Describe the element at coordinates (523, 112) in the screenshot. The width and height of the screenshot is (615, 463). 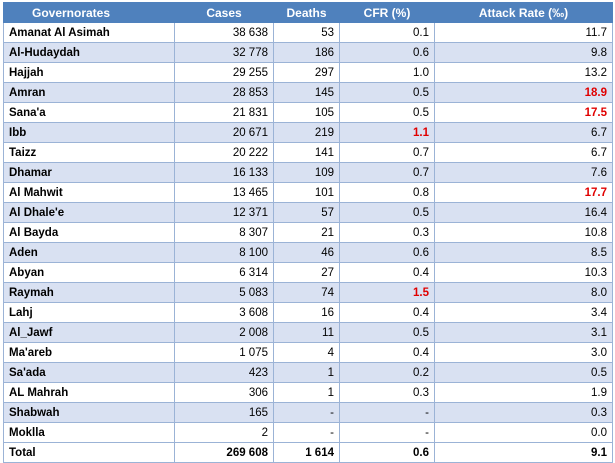
I see `attack-rate-cell: 17.5` at that location.